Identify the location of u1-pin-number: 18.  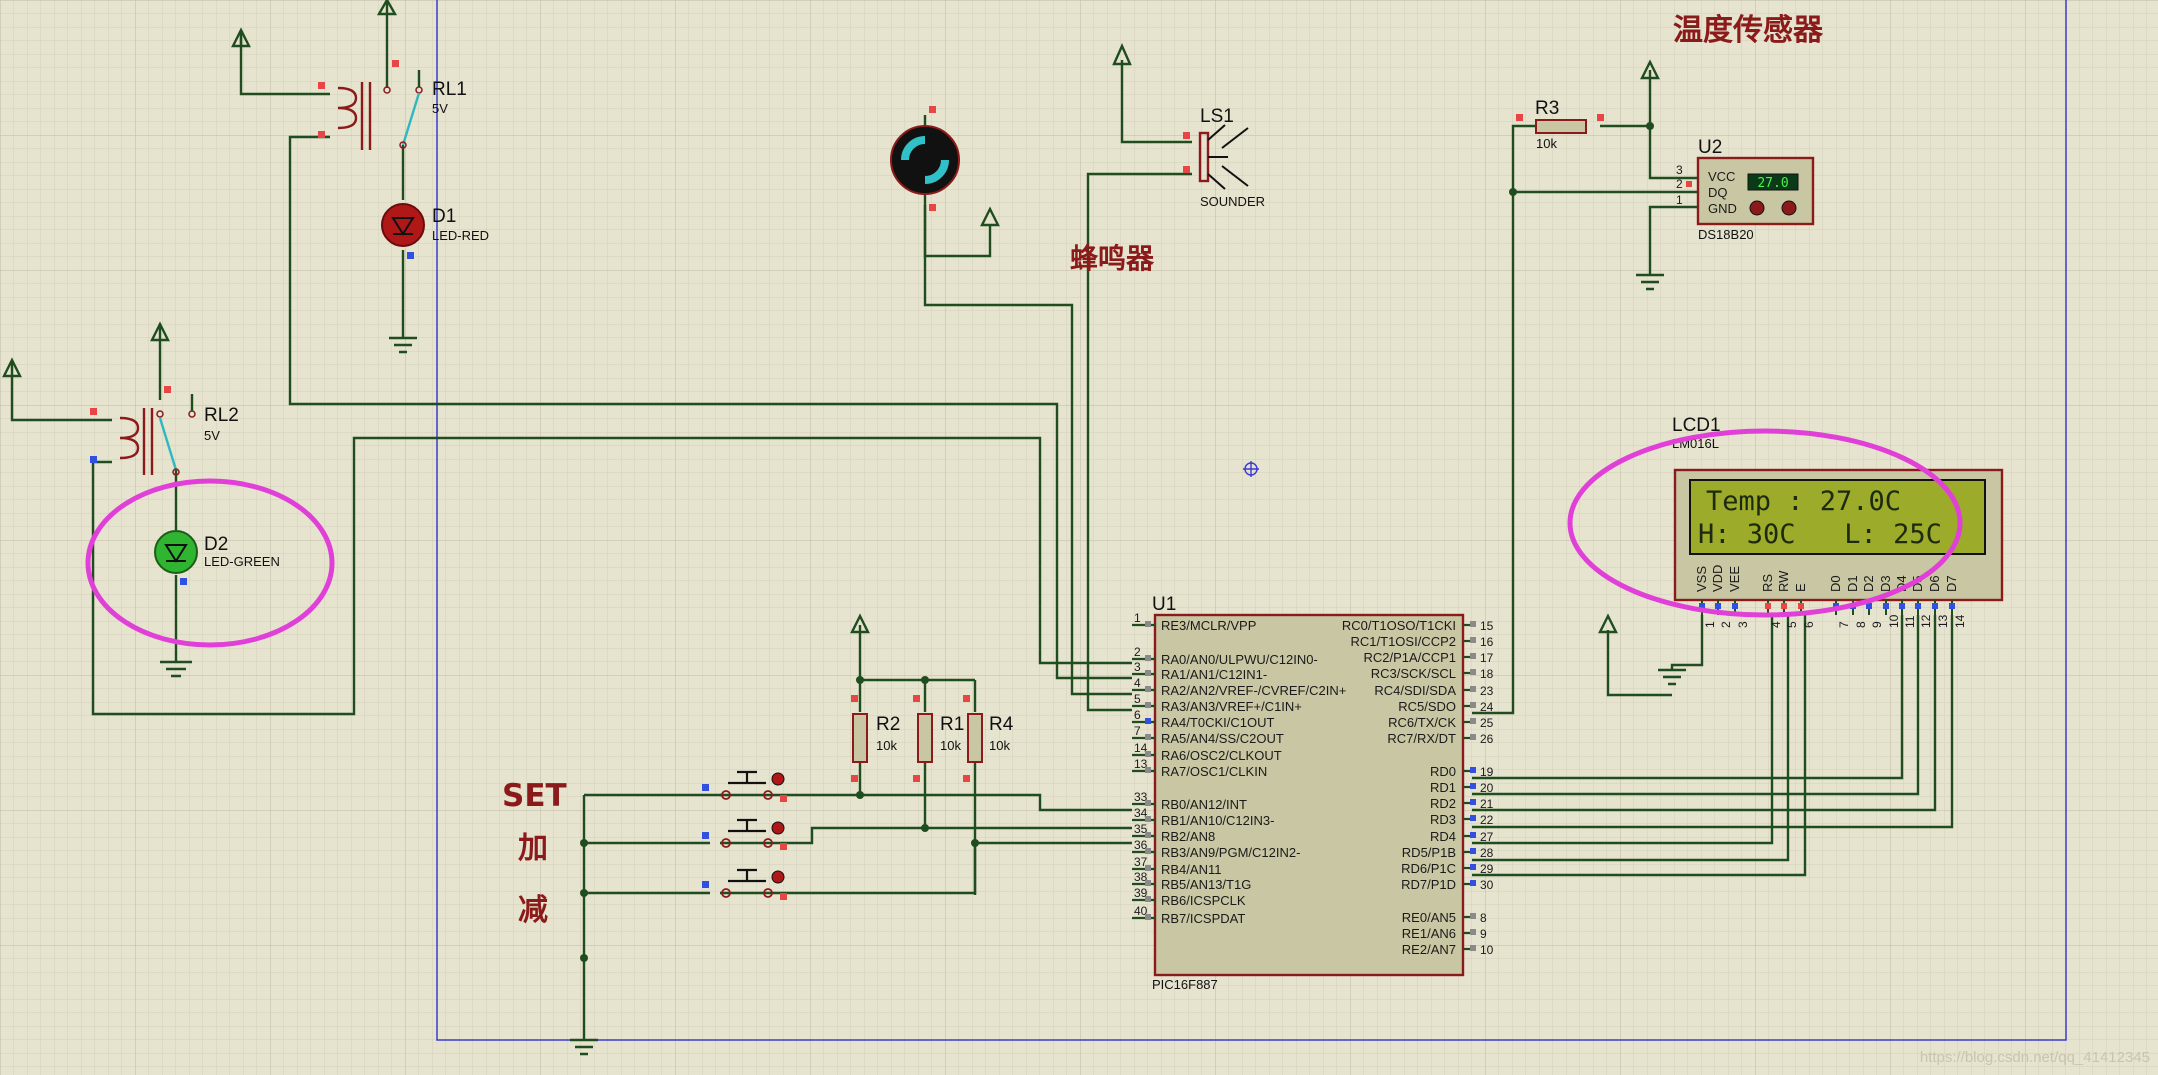
(1487, 674).